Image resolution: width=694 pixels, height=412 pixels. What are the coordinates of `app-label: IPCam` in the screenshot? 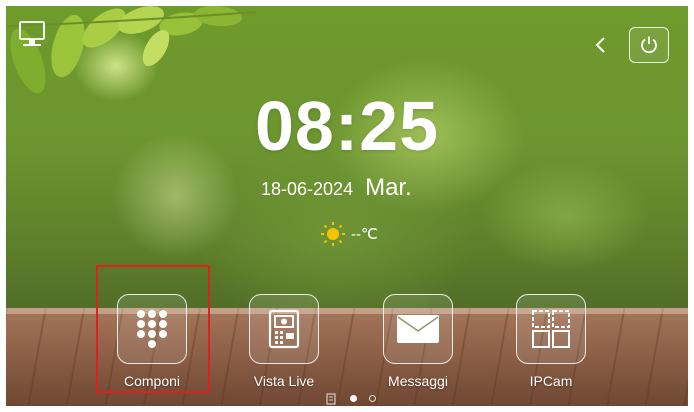 It's located at (551, 381).